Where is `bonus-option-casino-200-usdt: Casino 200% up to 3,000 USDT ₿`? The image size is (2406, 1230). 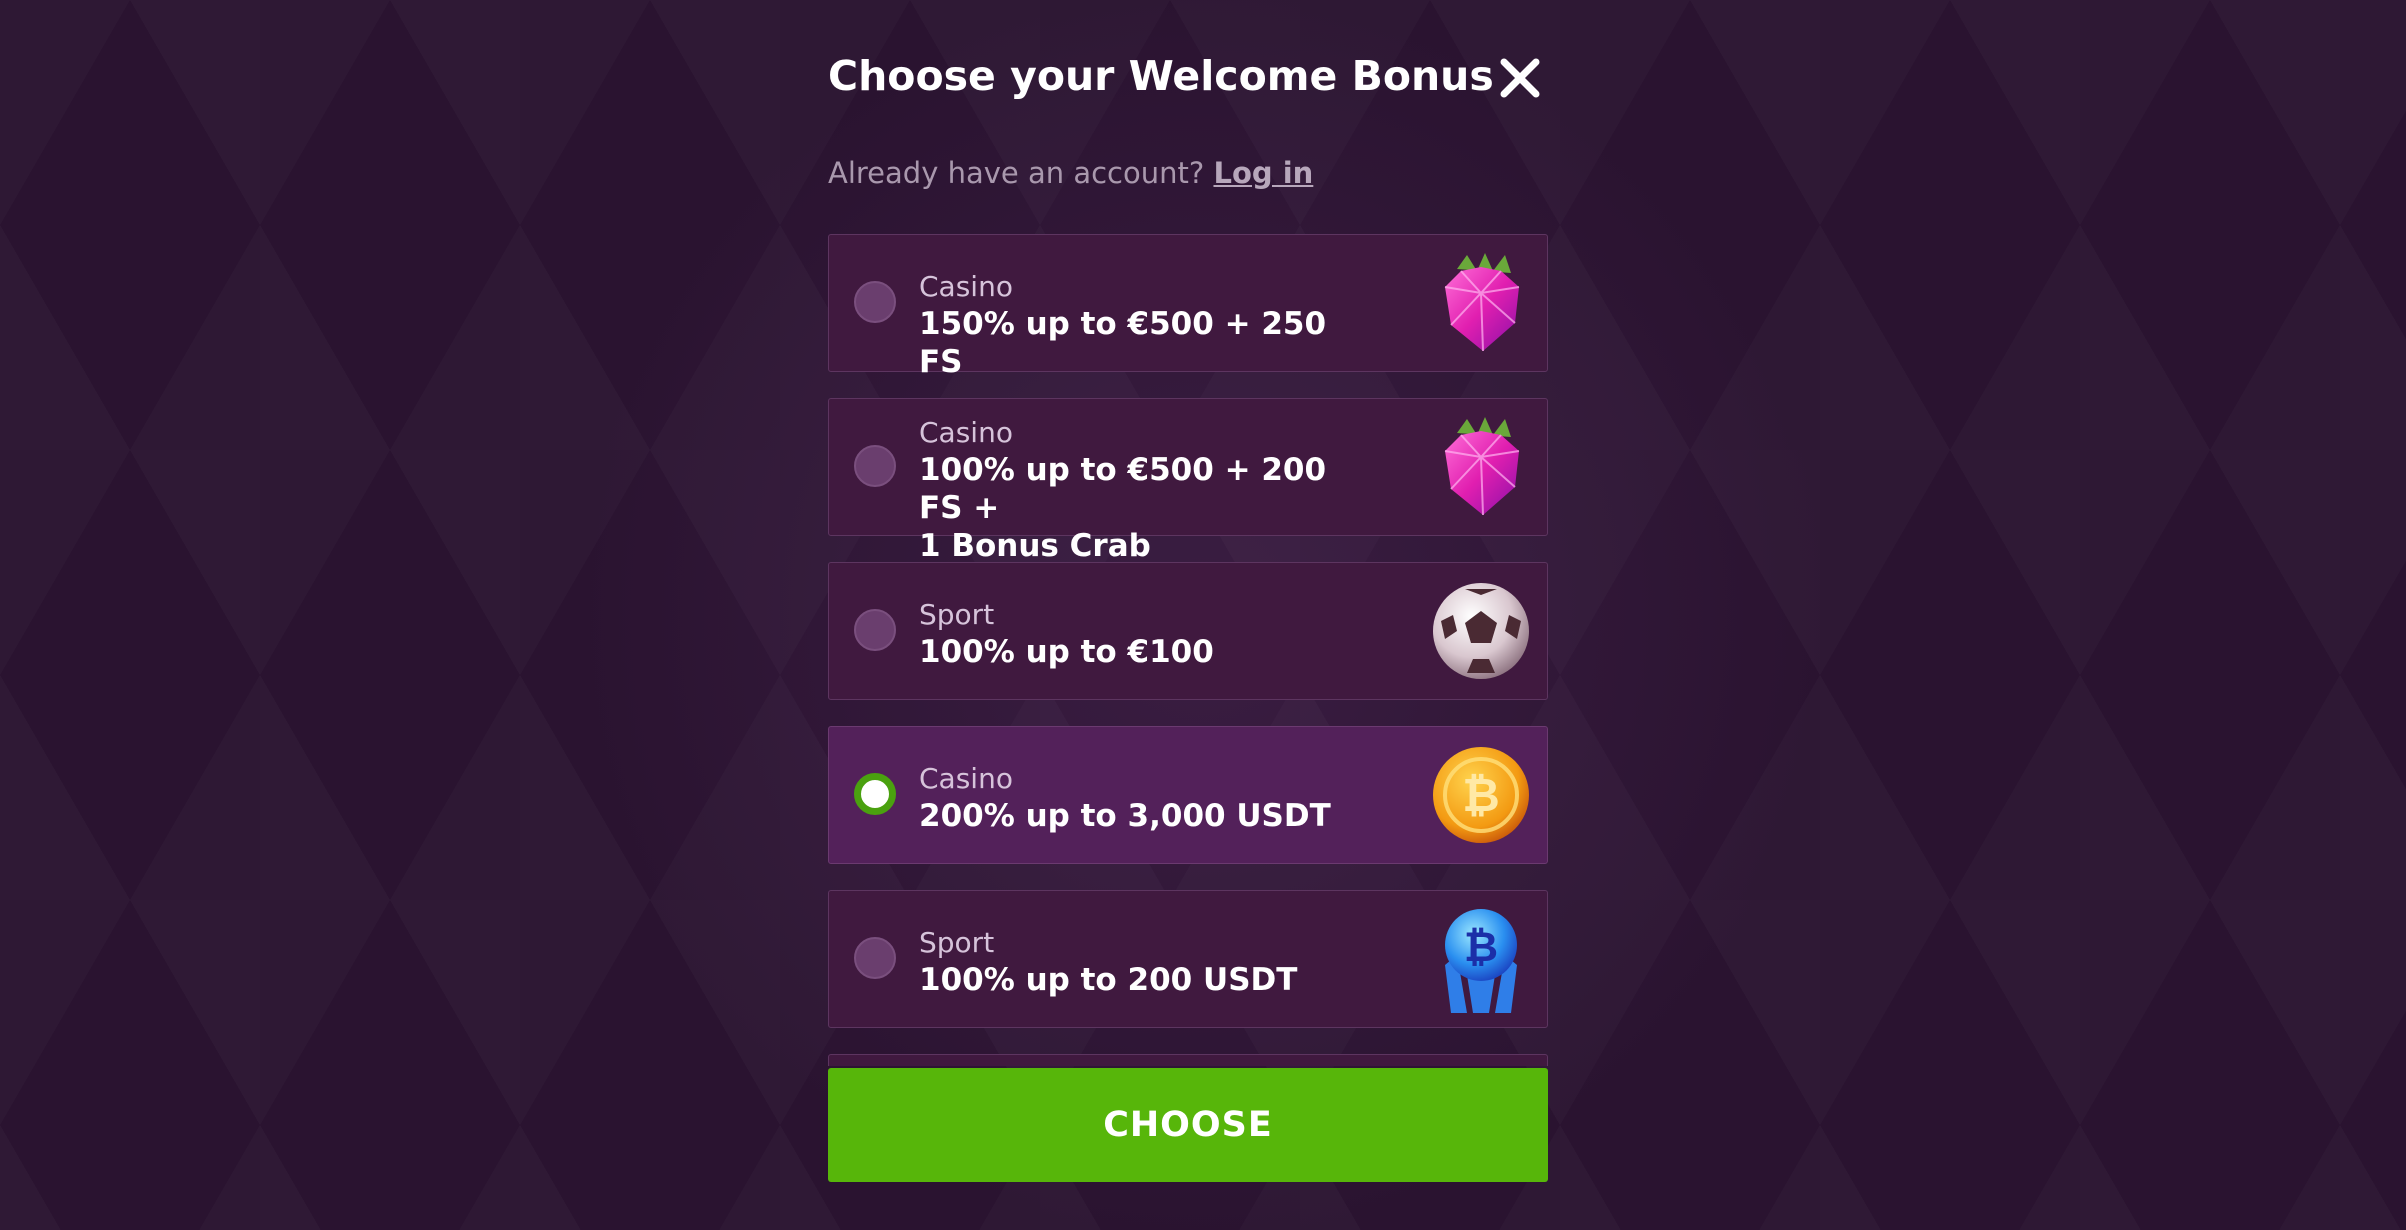 bonus-option-casino-200-usdt: Casino 200% up to 3,000 USDT ₿ is located at coordinates (1188, 795).